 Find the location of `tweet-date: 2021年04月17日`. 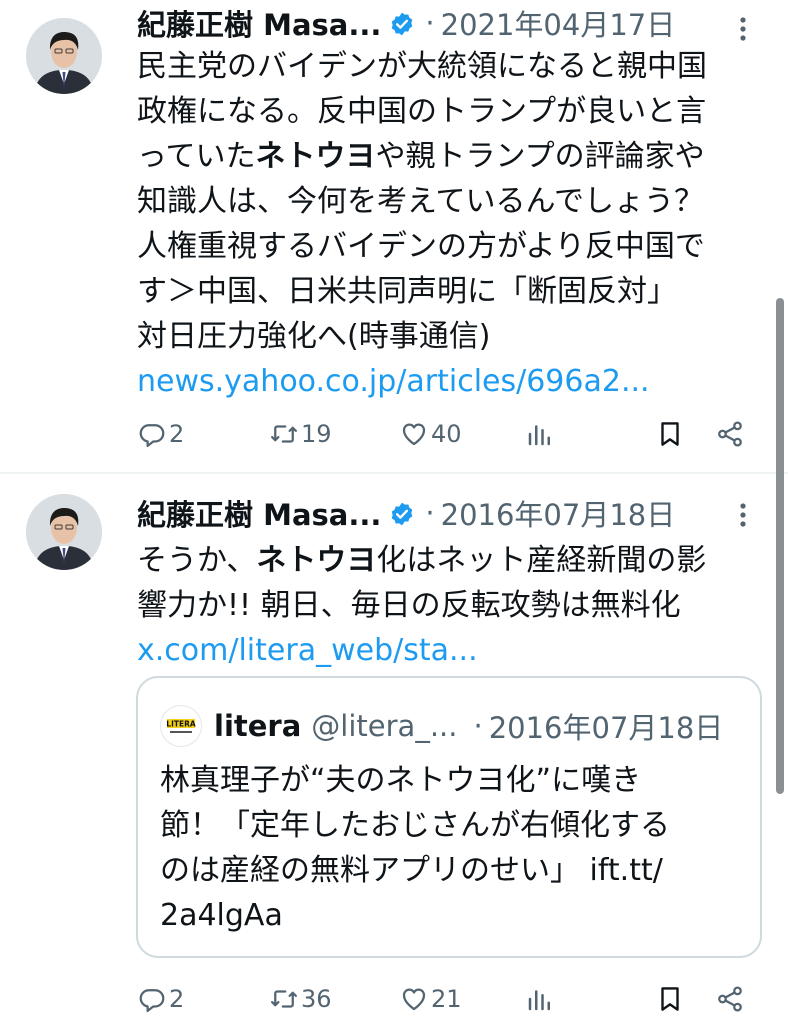

tweet-date: 2021年04月17日 is located at coordinates (558, 23).